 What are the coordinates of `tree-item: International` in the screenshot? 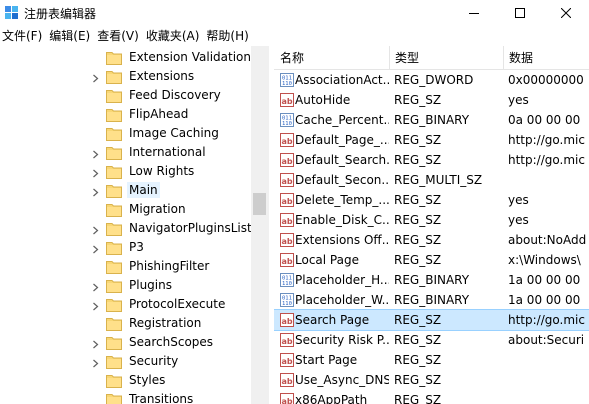 It's located at (125, 152).